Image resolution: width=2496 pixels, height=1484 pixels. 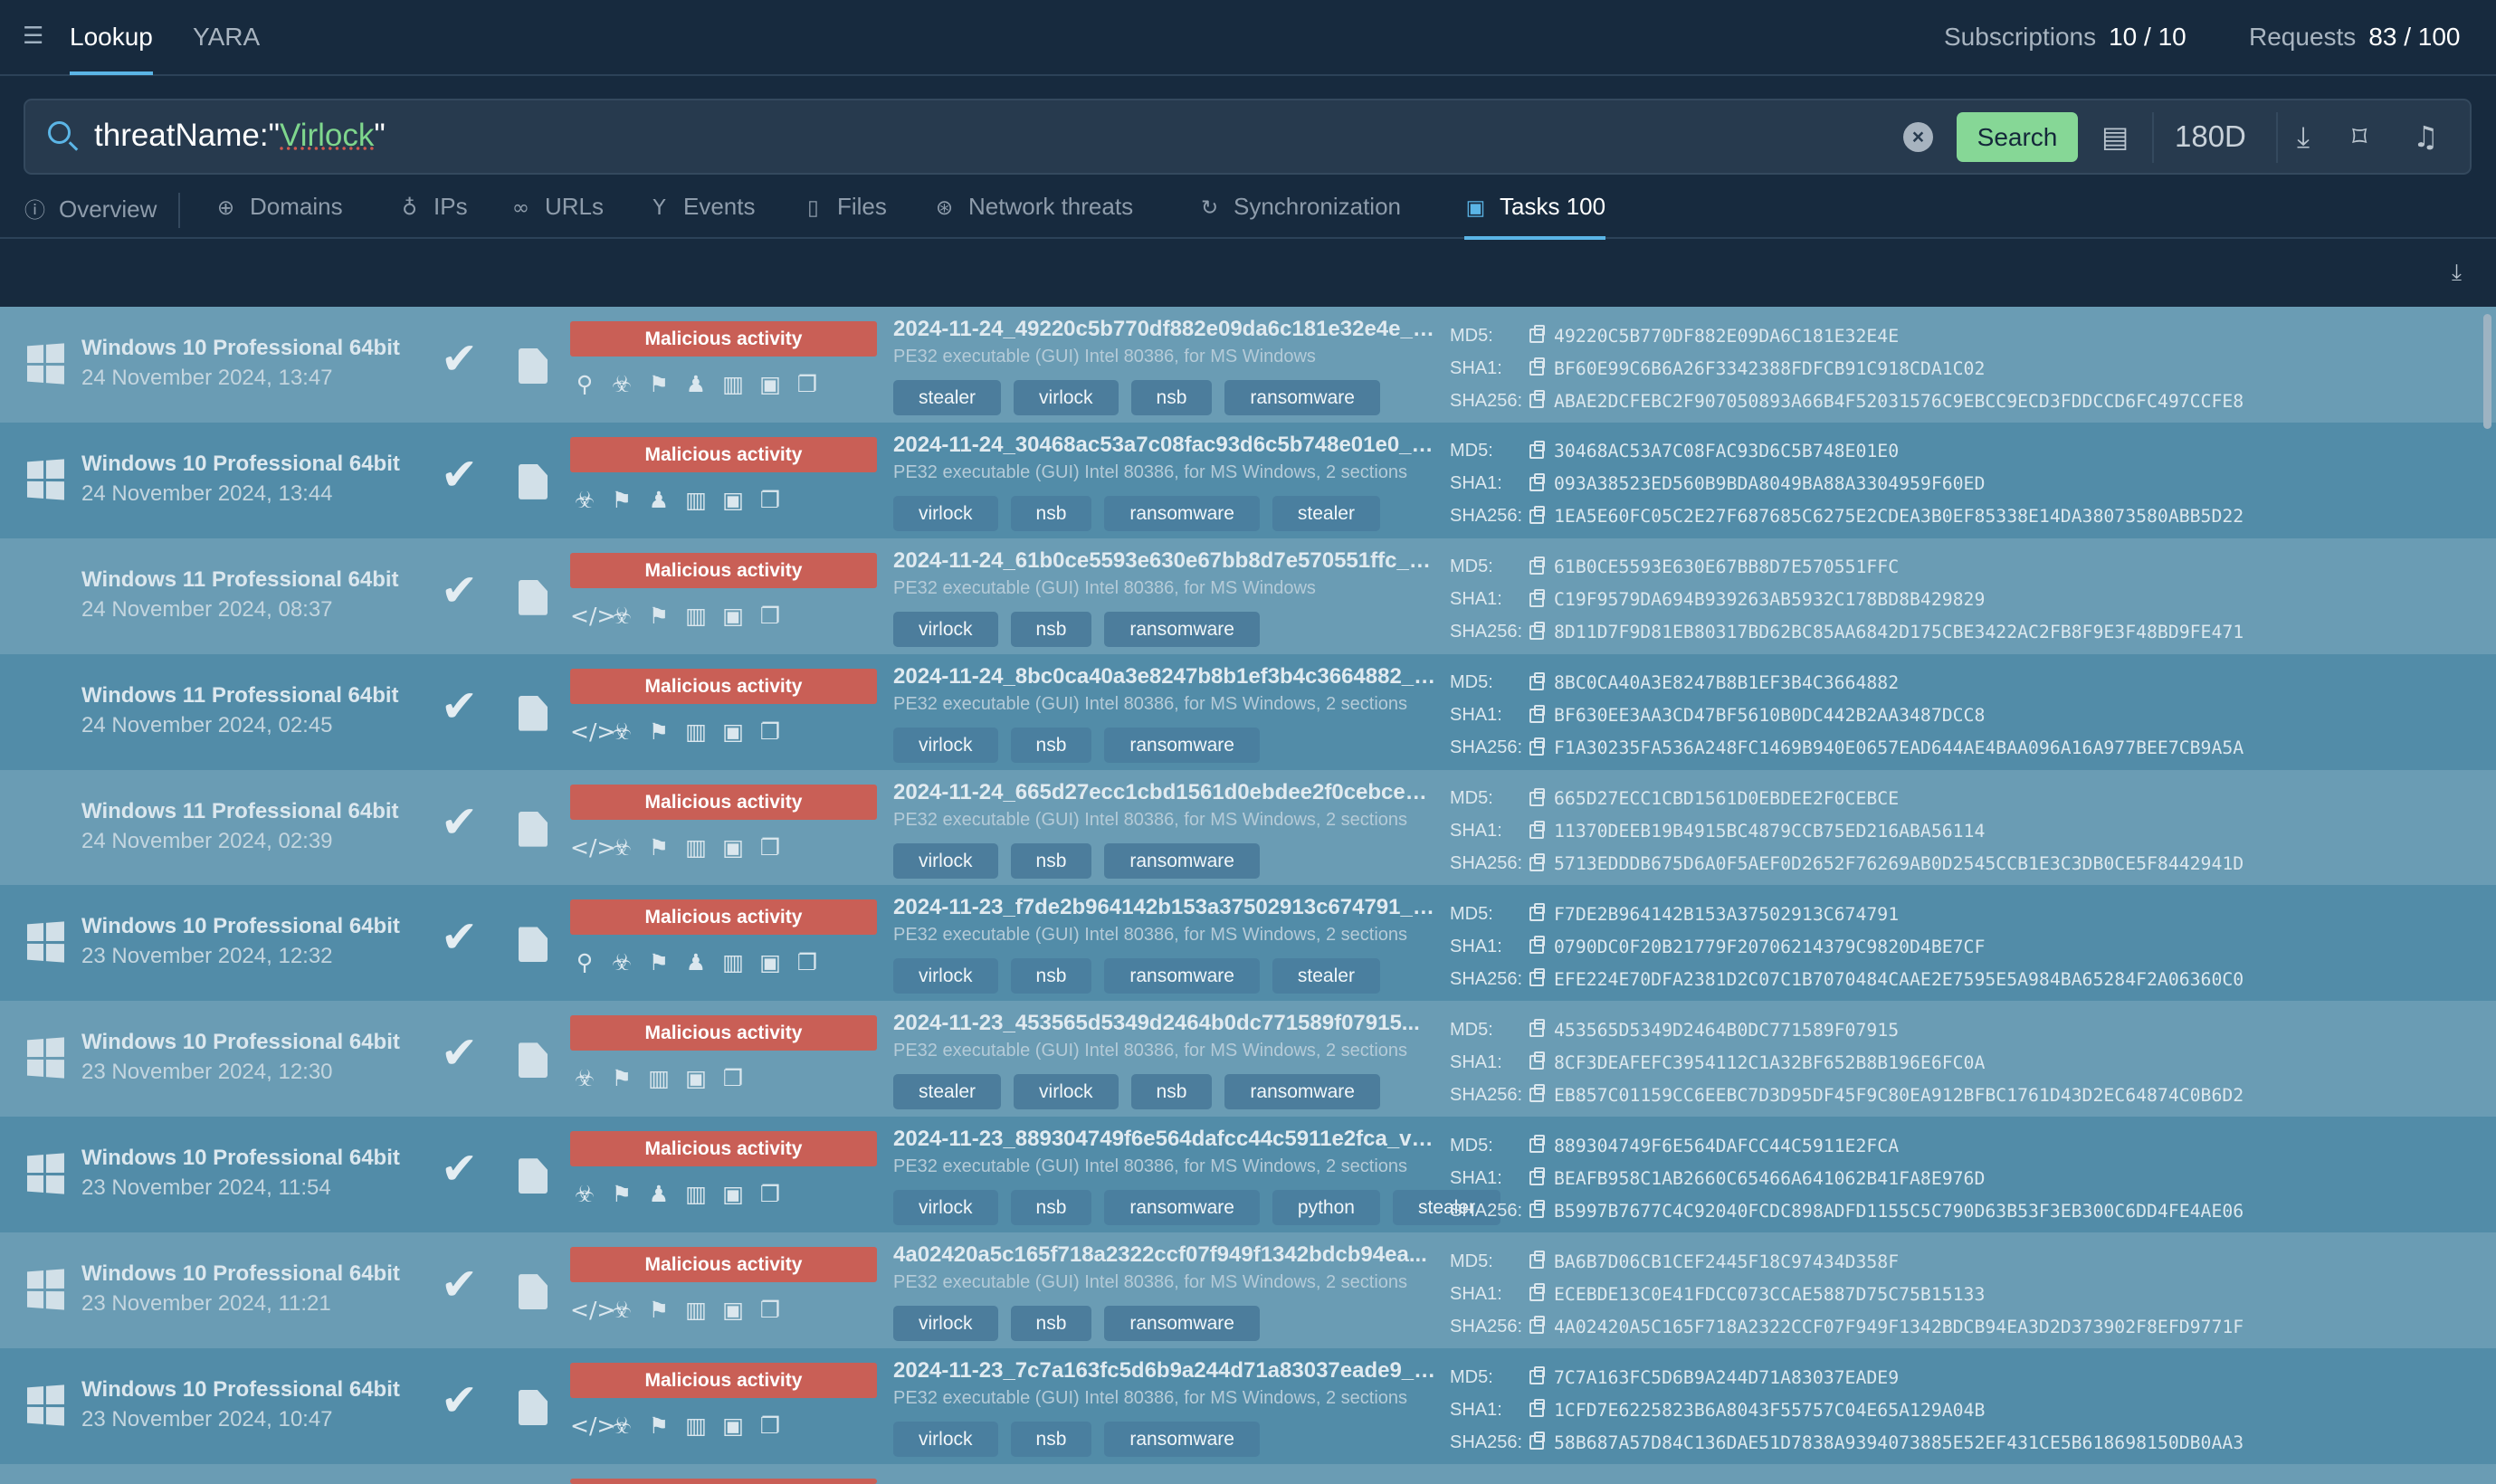 What do you see at coordinates (1918, 137) in the screenshot?
I see `clear-search-icon: ×` at bounding box center [1918, 137].